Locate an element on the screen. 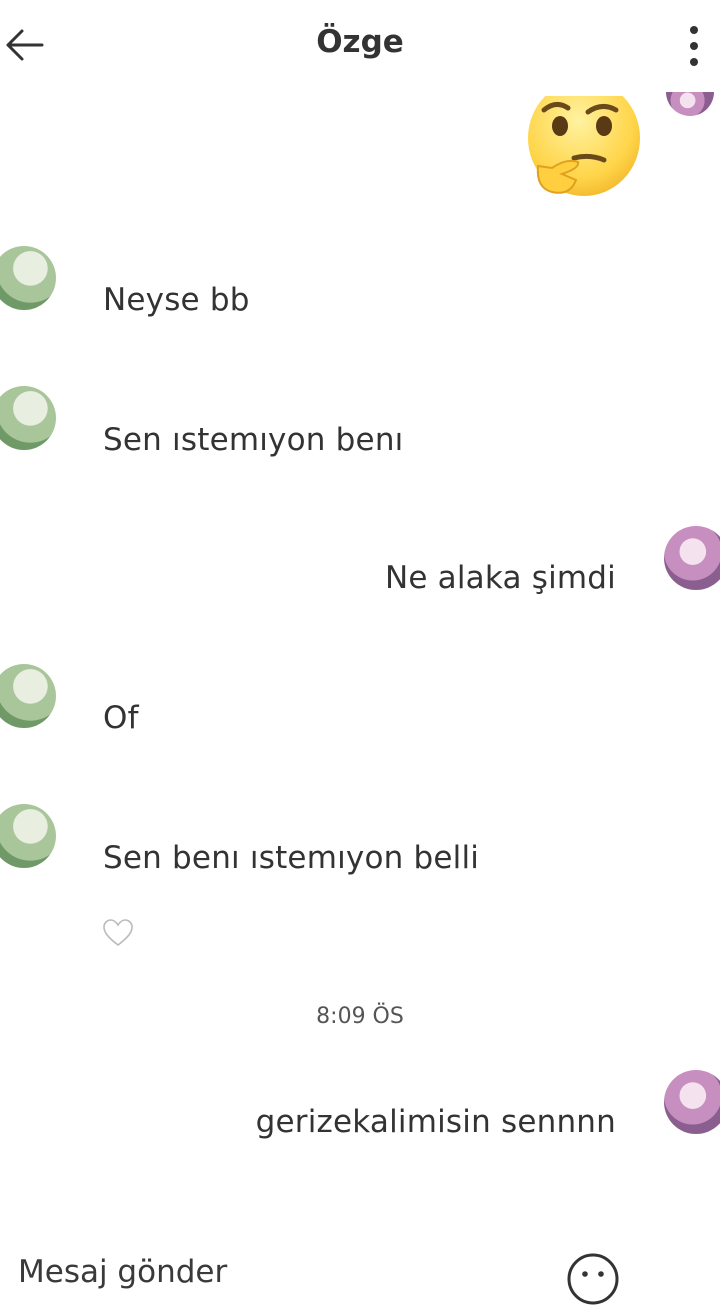  emoji-button is located at coordinates (593, 1279).